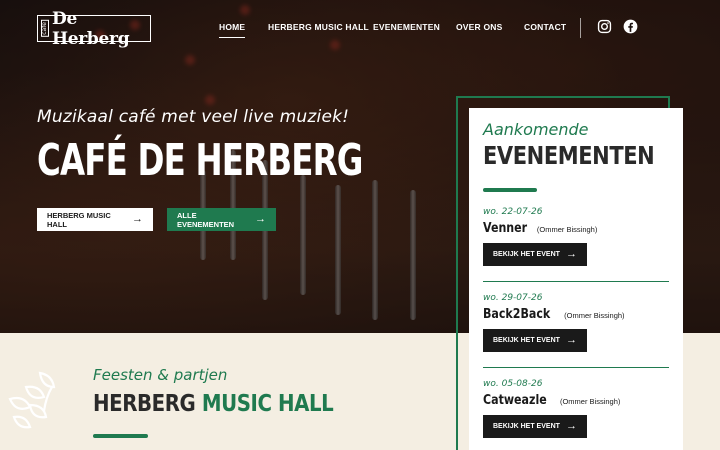 The width and height of the screenshot is (720, 450). I want to click on facebook-icon, so click(630, 26).